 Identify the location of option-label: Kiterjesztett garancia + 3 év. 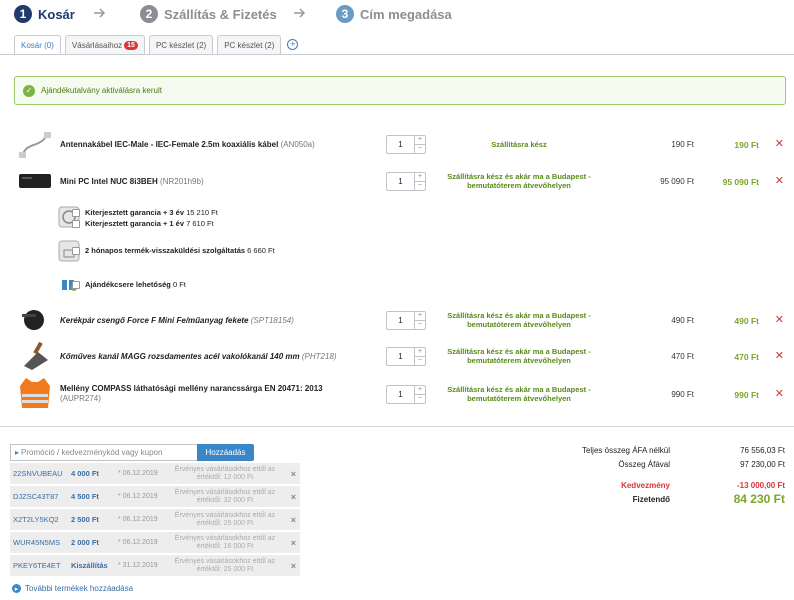
(135, 212).